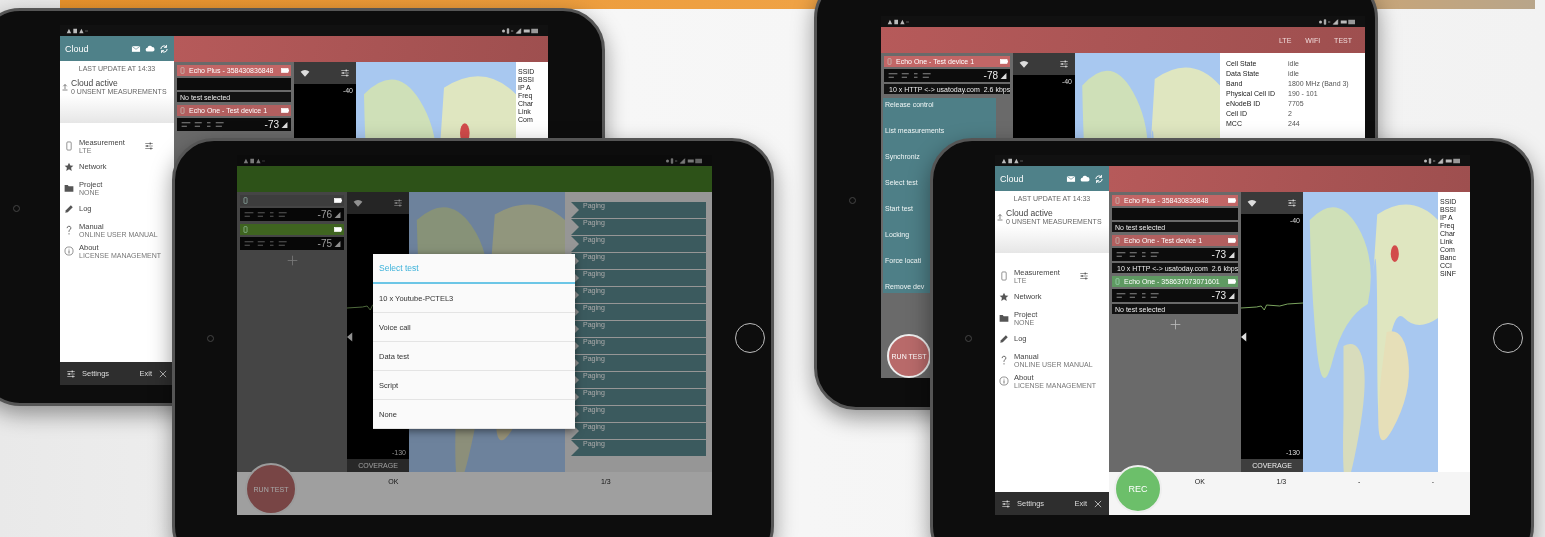 The image size is (1545, 537). I want to click on signal-reading: -78, so click(990, 75).